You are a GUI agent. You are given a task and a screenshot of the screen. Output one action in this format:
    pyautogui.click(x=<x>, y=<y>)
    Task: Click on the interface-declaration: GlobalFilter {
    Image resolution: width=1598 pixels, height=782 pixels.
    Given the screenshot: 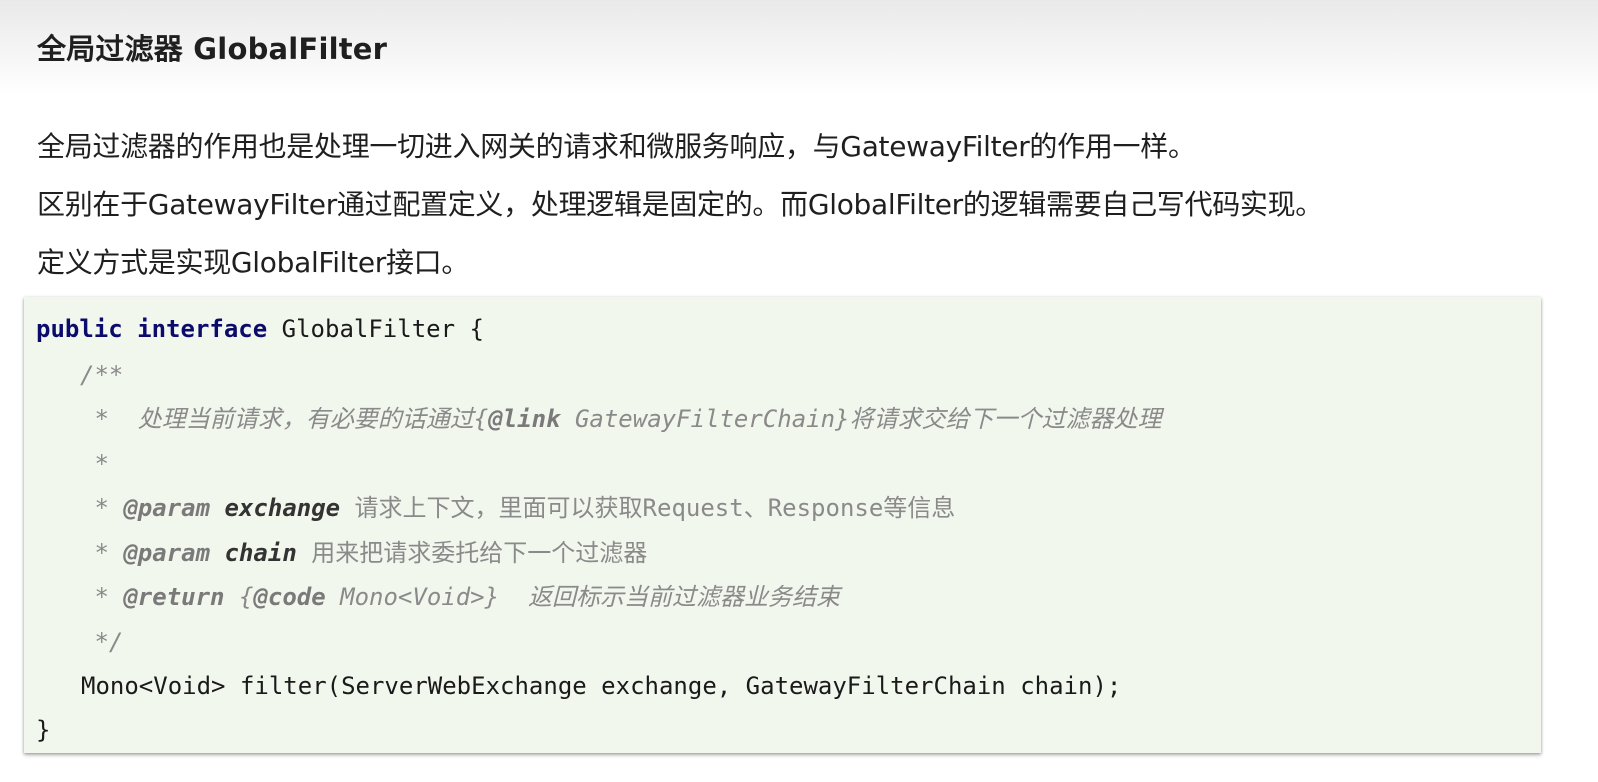 What is the action you would take?
    pyautogui.click(x=375, y=329)
    